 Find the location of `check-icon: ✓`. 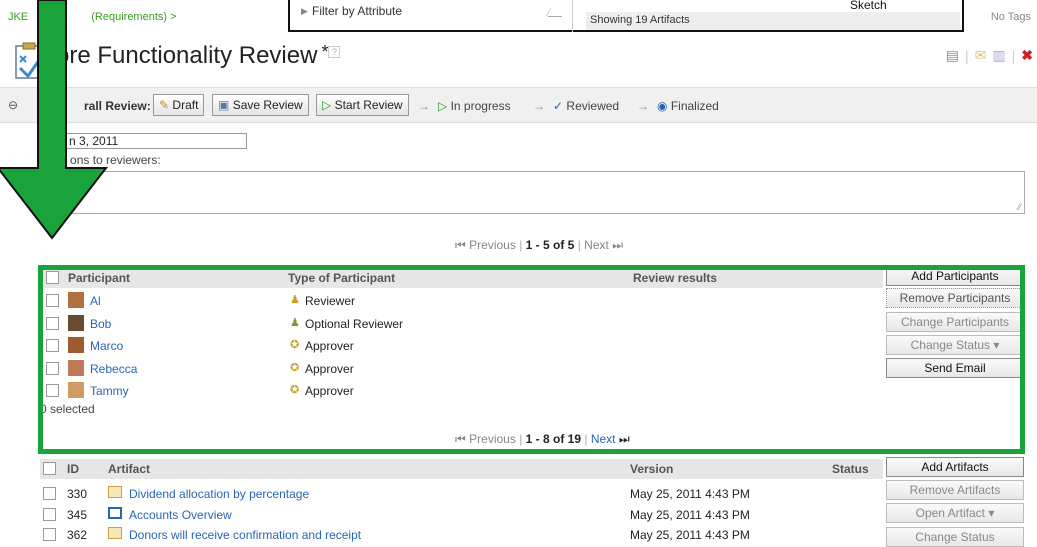

check-icon: ✓ is located at coordinates (558, 106).